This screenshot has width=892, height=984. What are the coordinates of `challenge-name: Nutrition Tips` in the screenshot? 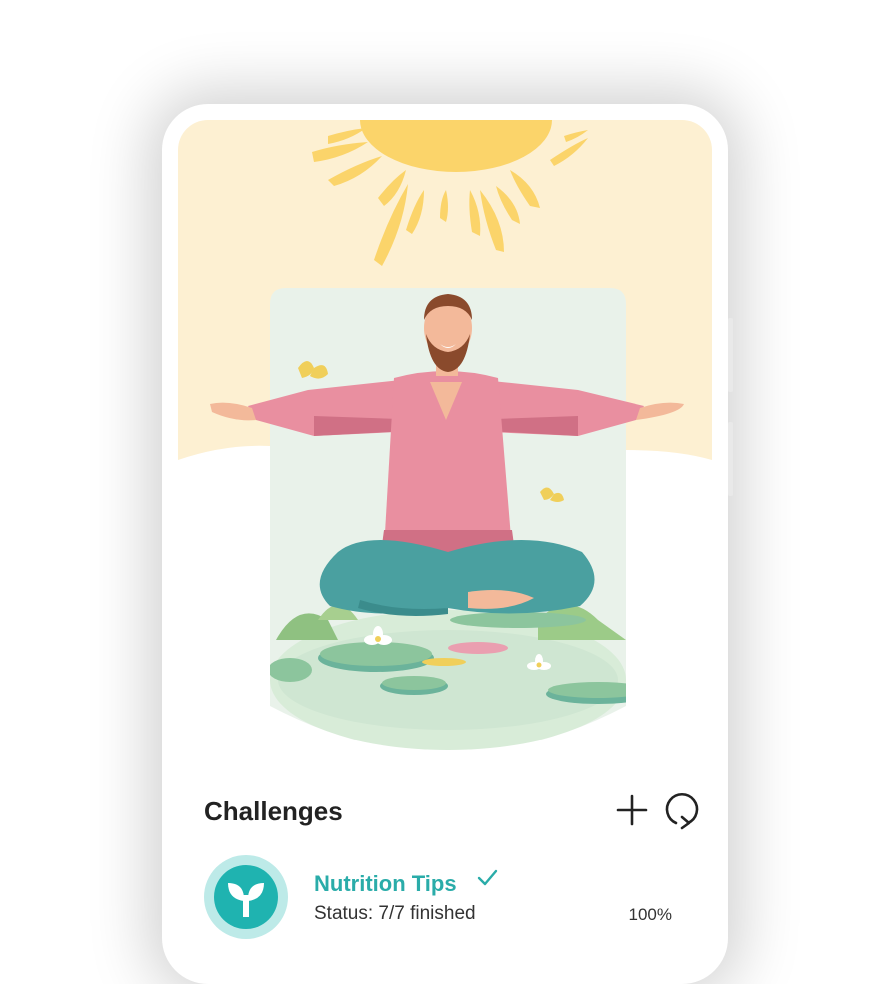 It's located at (385, 883).